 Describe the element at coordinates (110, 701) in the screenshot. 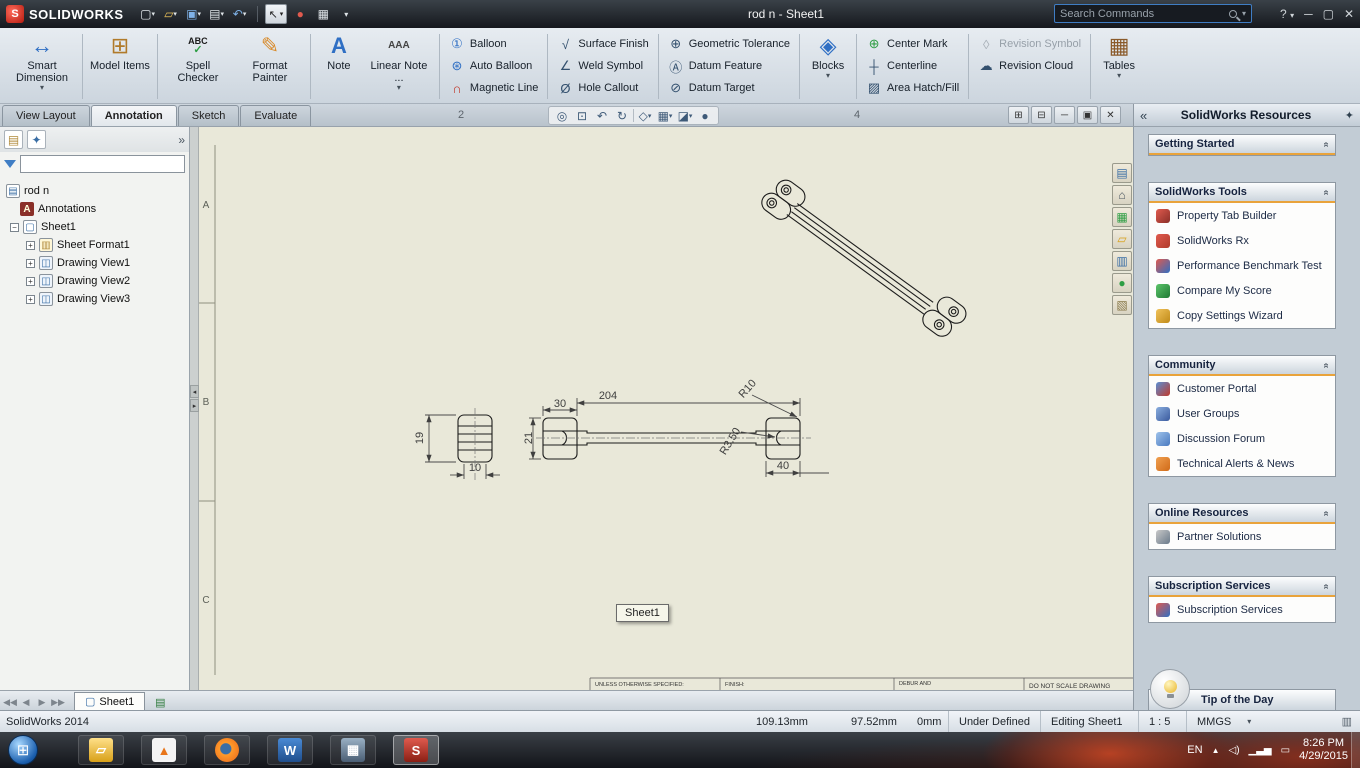

I see `sheet1-tab: ▢ Sheet1` at that location.